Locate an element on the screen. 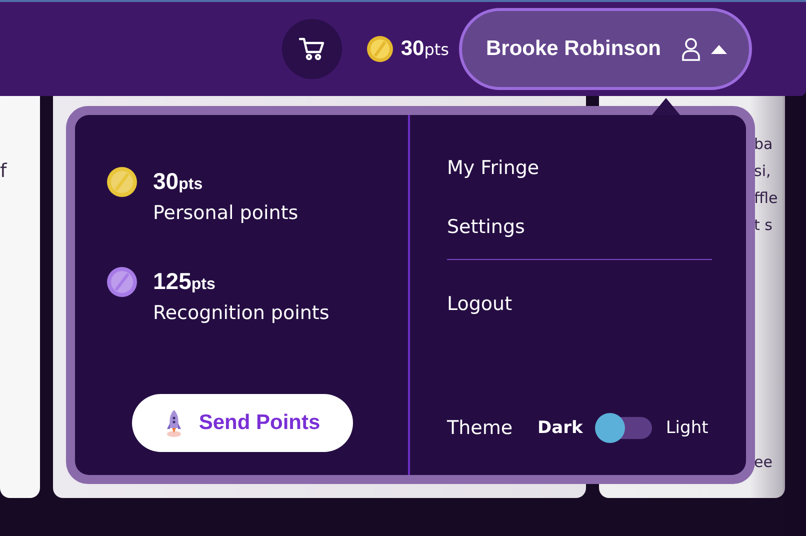 The height and width of the screenshot is (536, 806). theme-option: Dark is located at coordinates (560, 428).